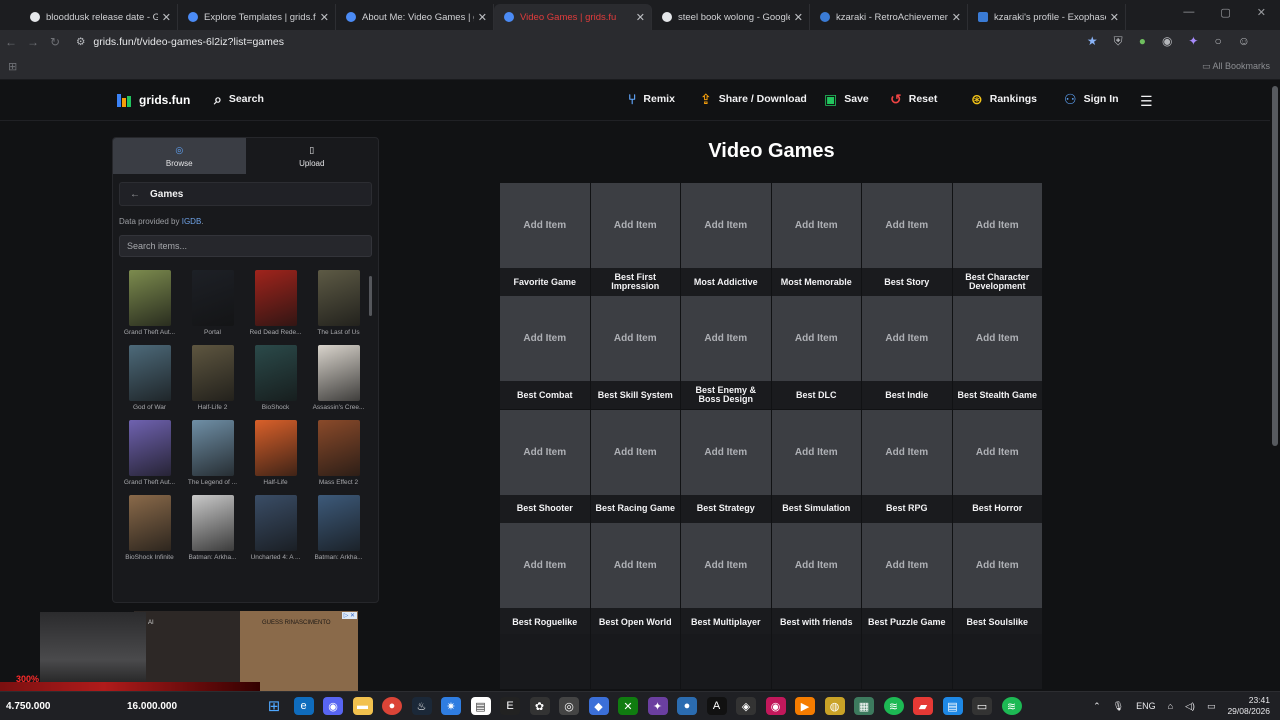 The height and width of the screenshot is (720, 1280). Describe the element at coordinates (598, 706) in the screenshot. I see `app-icon: ◆` at that location.